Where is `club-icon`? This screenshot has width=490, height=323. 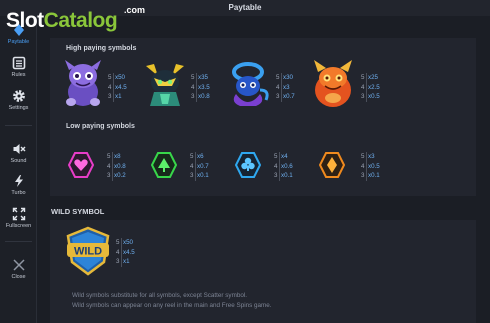
club-icon is located at coordinates (164, 165).